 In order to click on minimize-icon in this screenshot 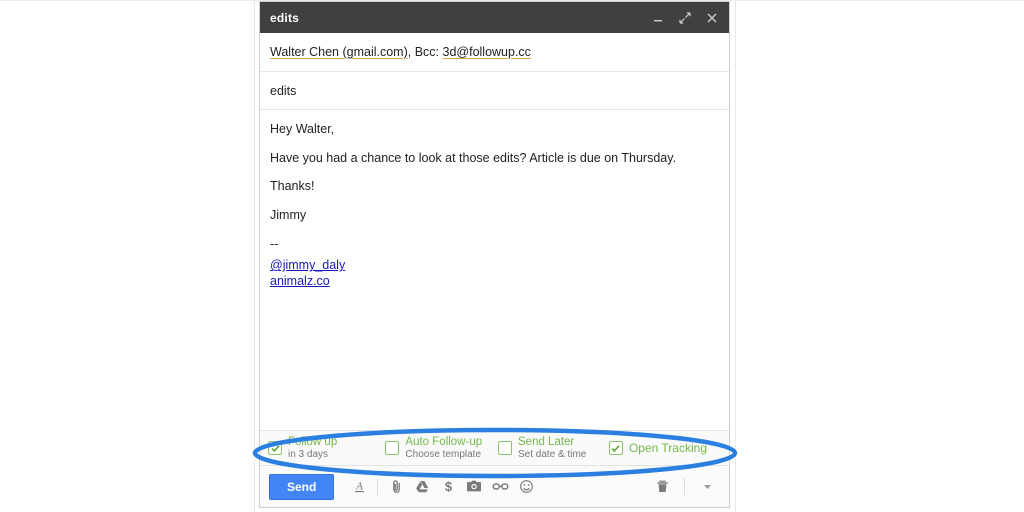, I will do `click(658, 18)`.